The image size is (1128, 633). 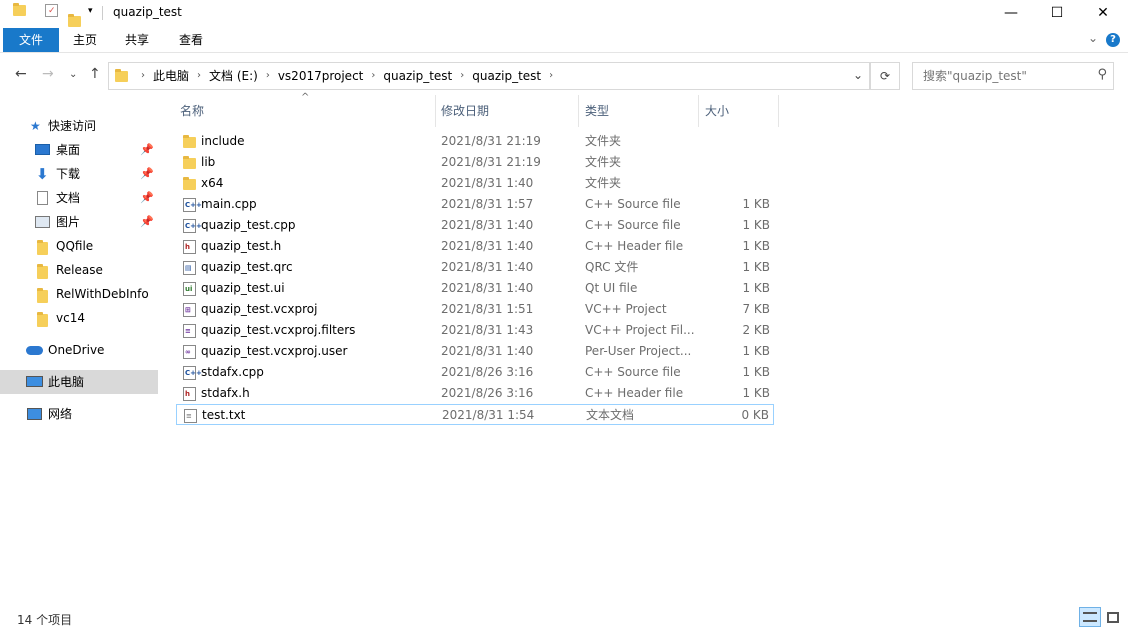 What do you see at coordinates (79, 246) in the screenshot?
I see `sidebar-item-qqfile: QQfile` at bounding box center [79, 246].